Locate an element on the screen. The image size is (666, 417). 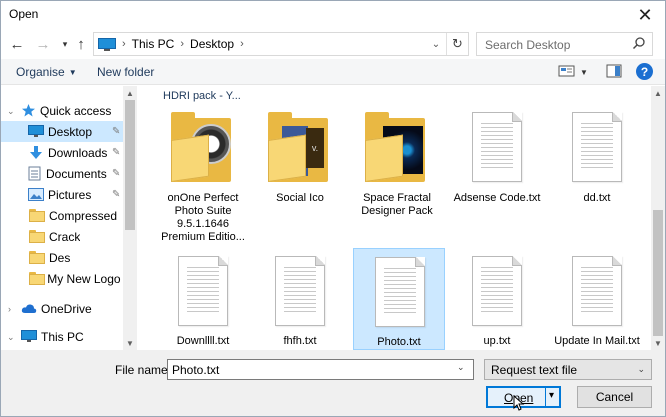
file-type-select: Request text file ⌄ is located at coordinates (568, 369).